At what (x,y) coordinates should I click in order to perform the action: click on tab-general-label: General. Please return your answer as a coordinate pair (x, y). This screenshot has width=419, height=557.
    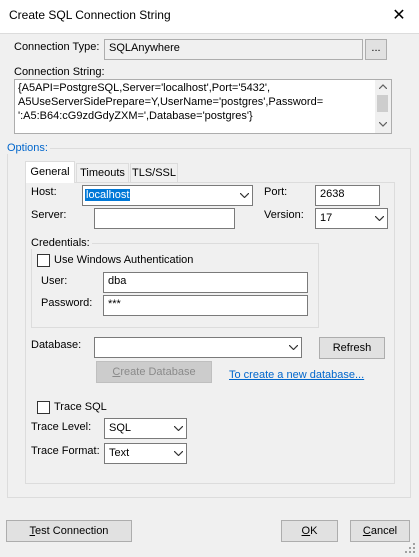
    Looking at the image, I should click on (50, 172).